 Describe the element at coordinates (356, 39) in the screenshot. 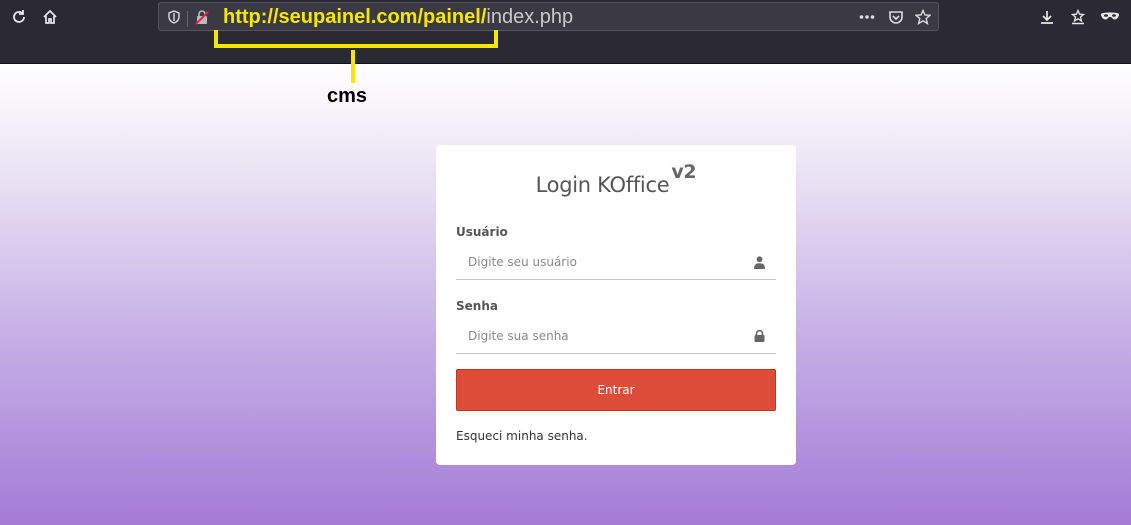

I see `annotation-bracket` at that location.